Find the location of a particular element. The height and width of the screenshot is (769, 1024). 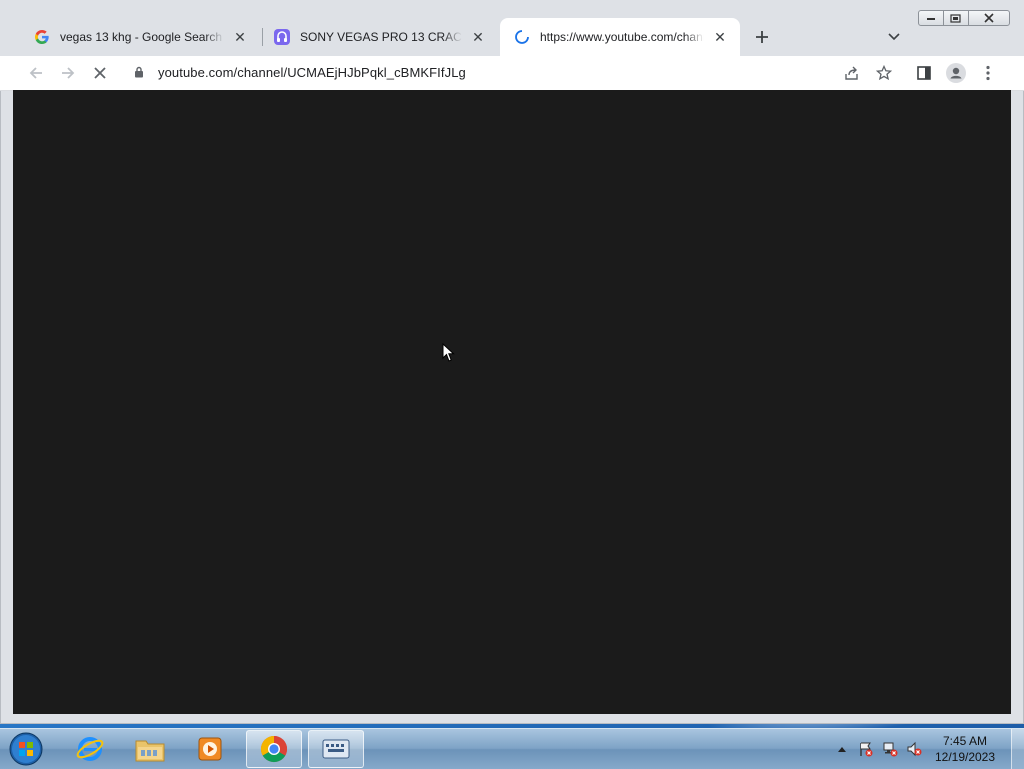

internet-explorer-icon is located at coordinates (90, 749).